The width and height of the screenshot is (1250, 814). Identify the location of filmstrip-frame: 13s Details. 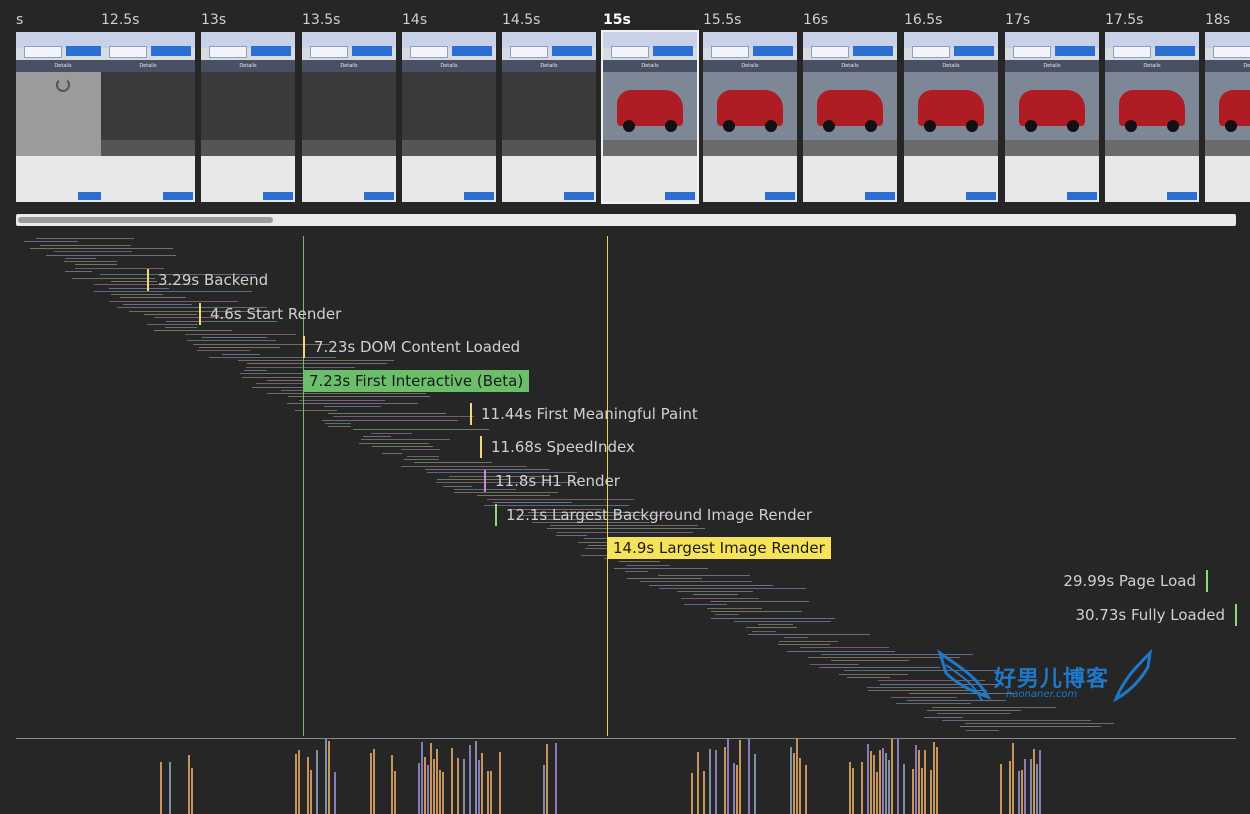
(251, 108).